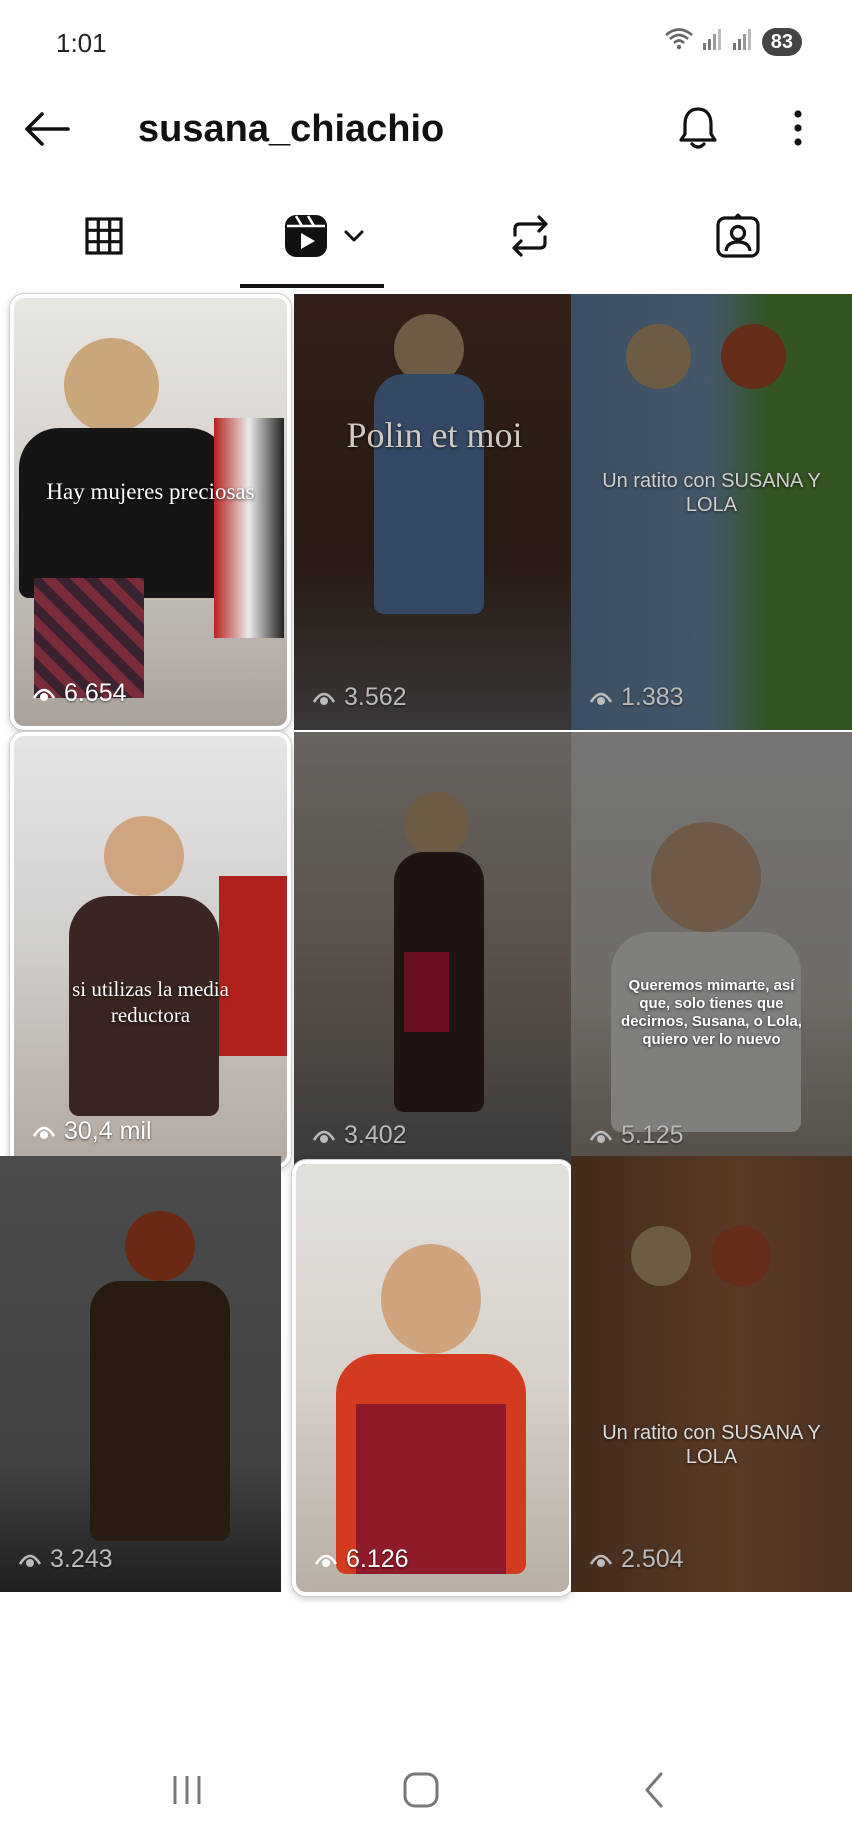  I want to click on recent-apps-button, so click(187, 1790).